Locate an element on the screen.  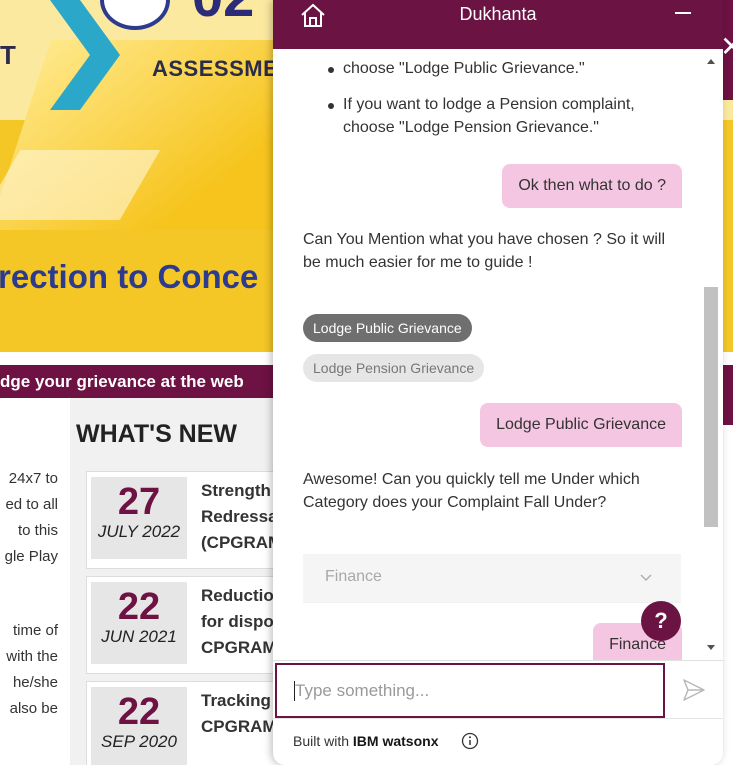
news-item: 27 JULY 2022 Strength Redressa (CPGRAM is located at coordinates (186, 520).